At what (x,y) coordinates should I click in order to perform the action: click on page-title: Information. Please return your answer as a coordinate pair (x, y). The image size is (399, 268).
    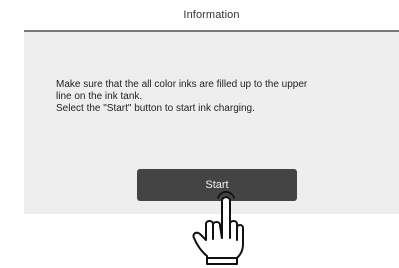
    Looking at the image, I should click on (211, 15).